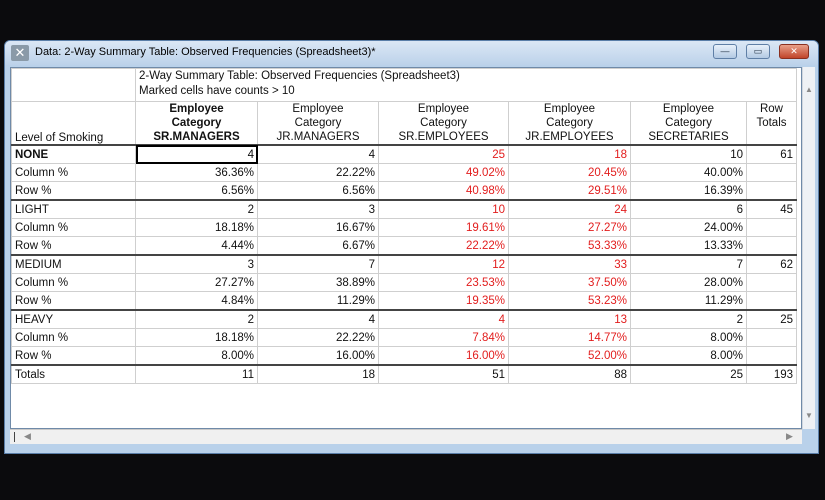 This screenshot has height=500, width=825. Describe the element at coordinates (771, 264) in the screenshot. I see `data-cell: 62` at that location.